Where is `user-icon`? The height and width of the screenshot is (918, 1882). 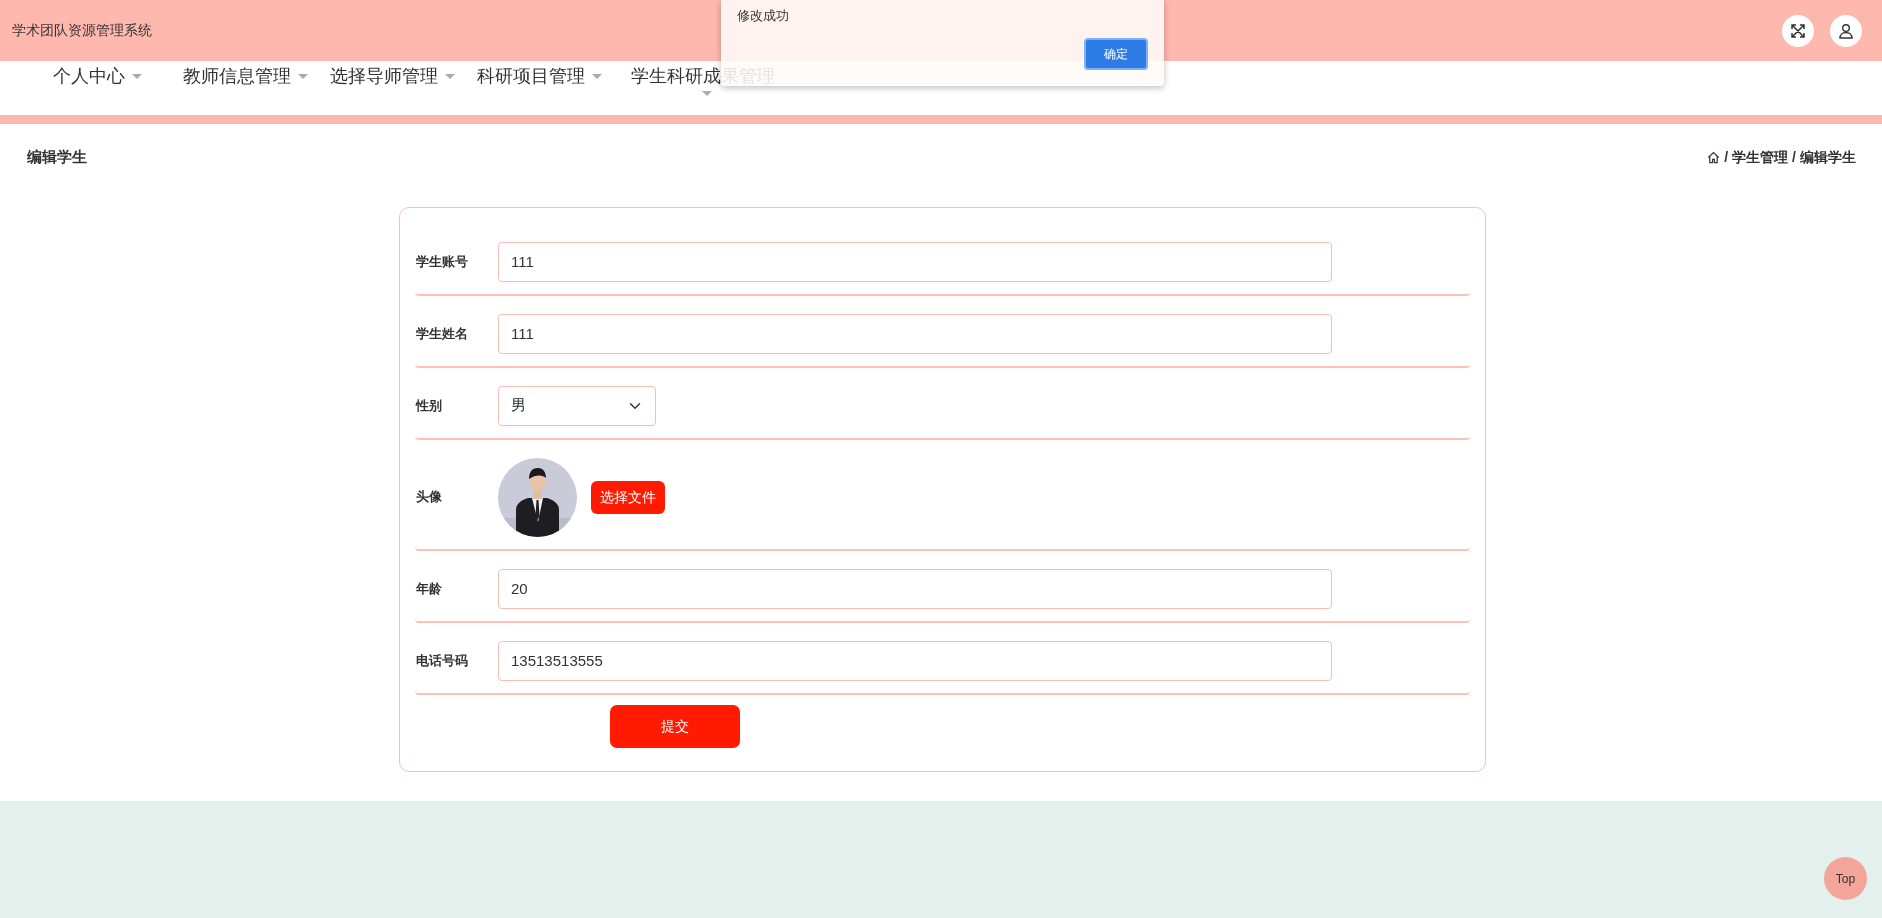 user-icon is located at coordinates (1846, 30).